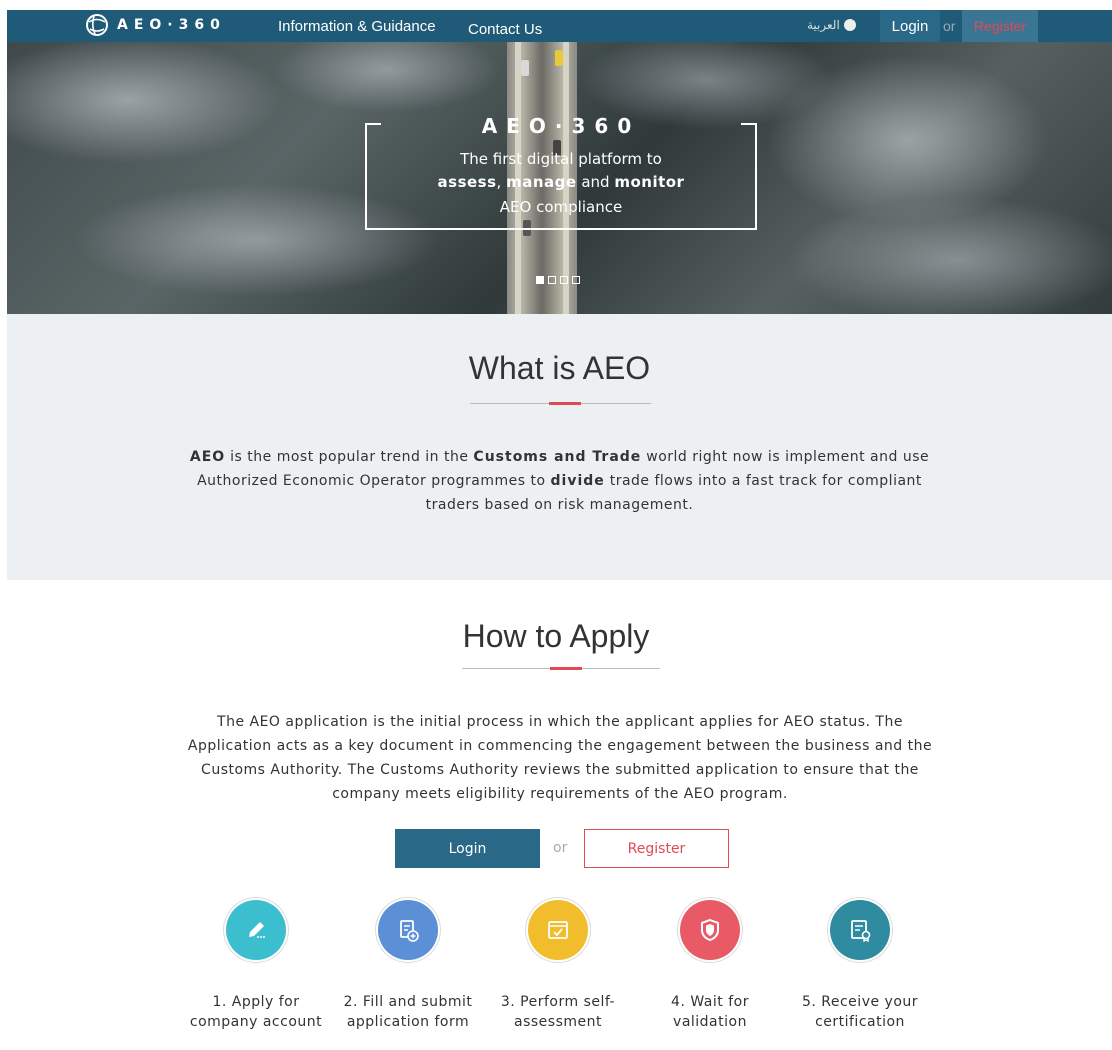  I want to click on logo: AEO·360, so click(155, 25).